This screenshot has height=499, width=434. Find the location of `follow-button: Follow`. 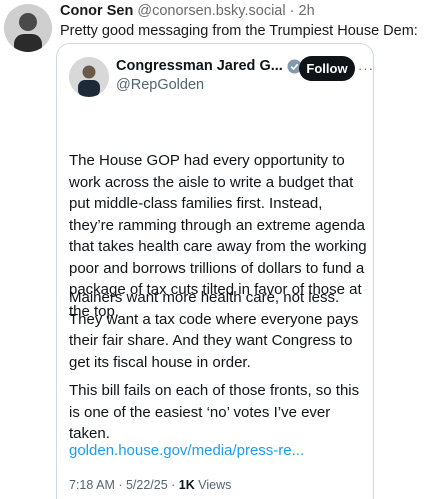

follow-button: Follow is located at coordinates (327, 68).